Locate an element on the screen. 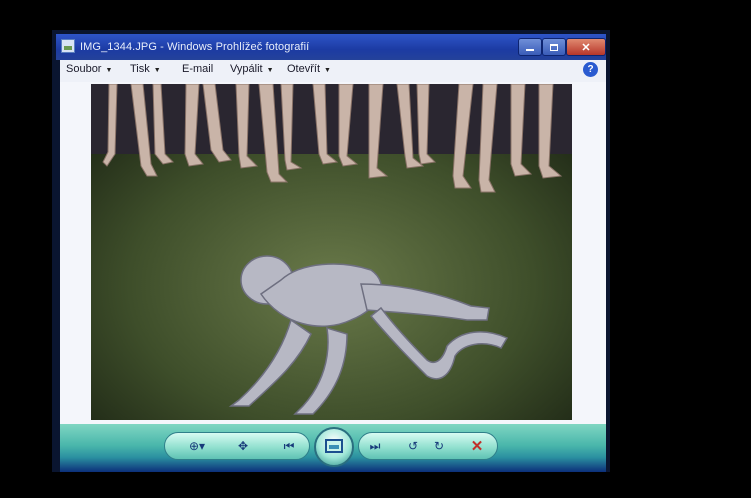  menu-soubor: Soubor ▼ is located at coordinates (89, 69).